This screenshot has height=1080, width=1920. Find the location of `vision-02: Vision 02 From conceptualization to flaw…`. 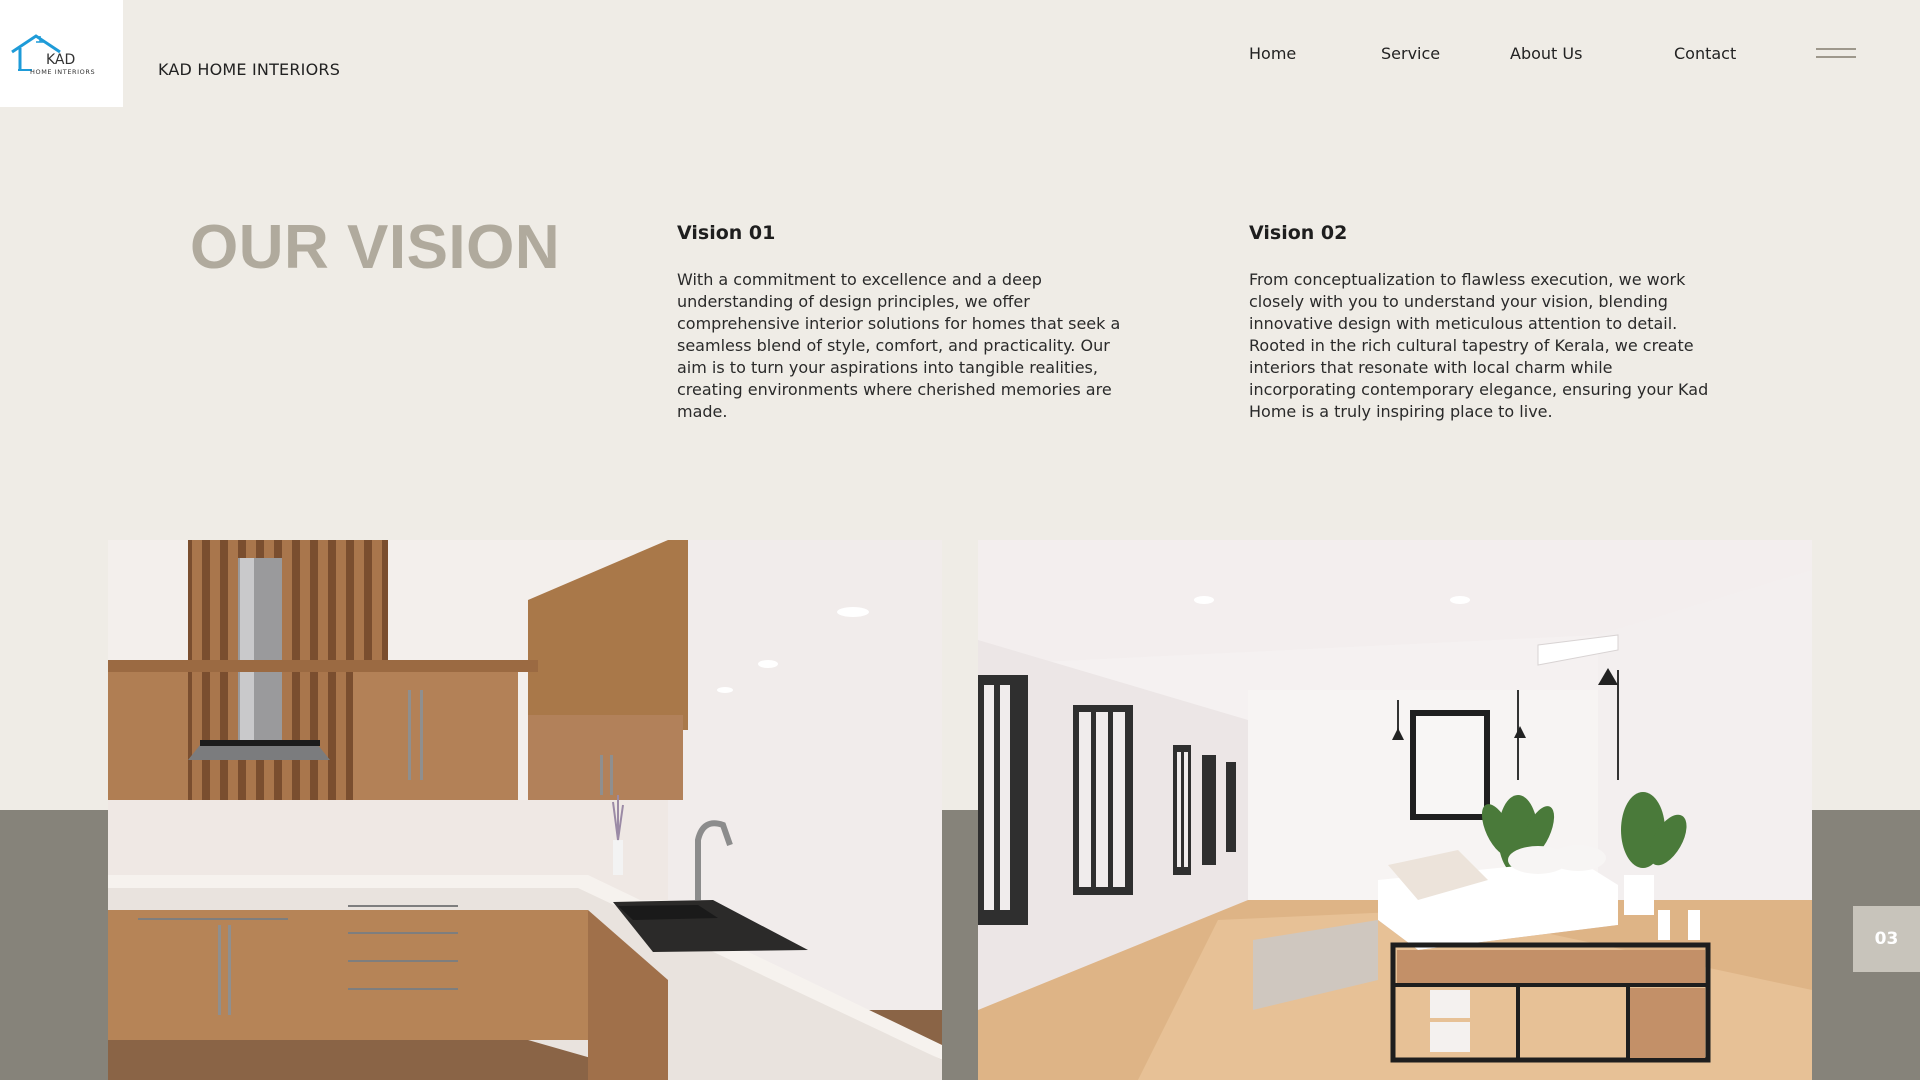

vision-02: Vision 02 From conceptualization to flaw… is located at coordinates (1479, 322).